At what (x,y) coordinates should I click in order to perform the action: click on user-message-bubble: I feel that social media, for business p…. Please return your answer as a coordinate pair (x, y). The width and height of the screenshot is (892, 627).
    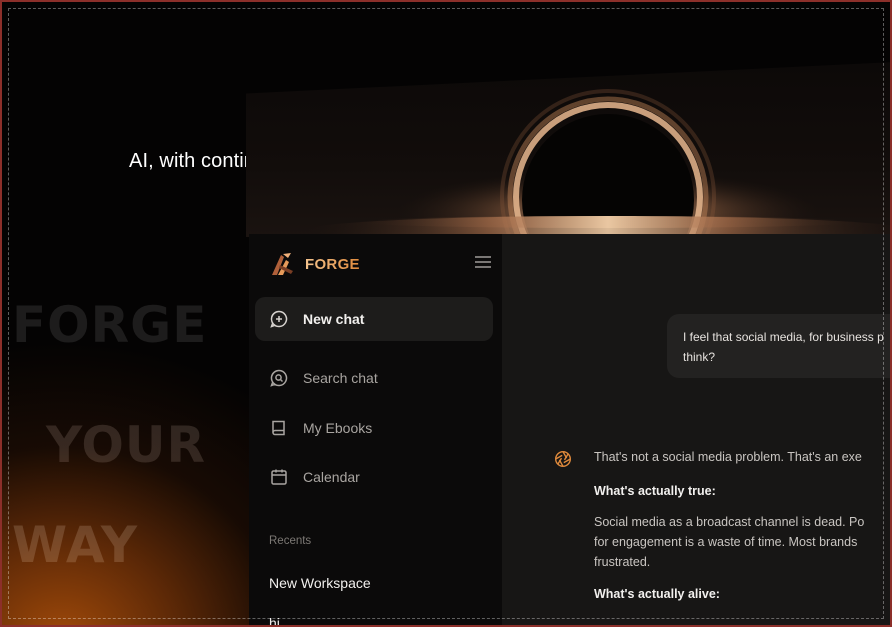
    Looking at the image, I should click on (778, 346).